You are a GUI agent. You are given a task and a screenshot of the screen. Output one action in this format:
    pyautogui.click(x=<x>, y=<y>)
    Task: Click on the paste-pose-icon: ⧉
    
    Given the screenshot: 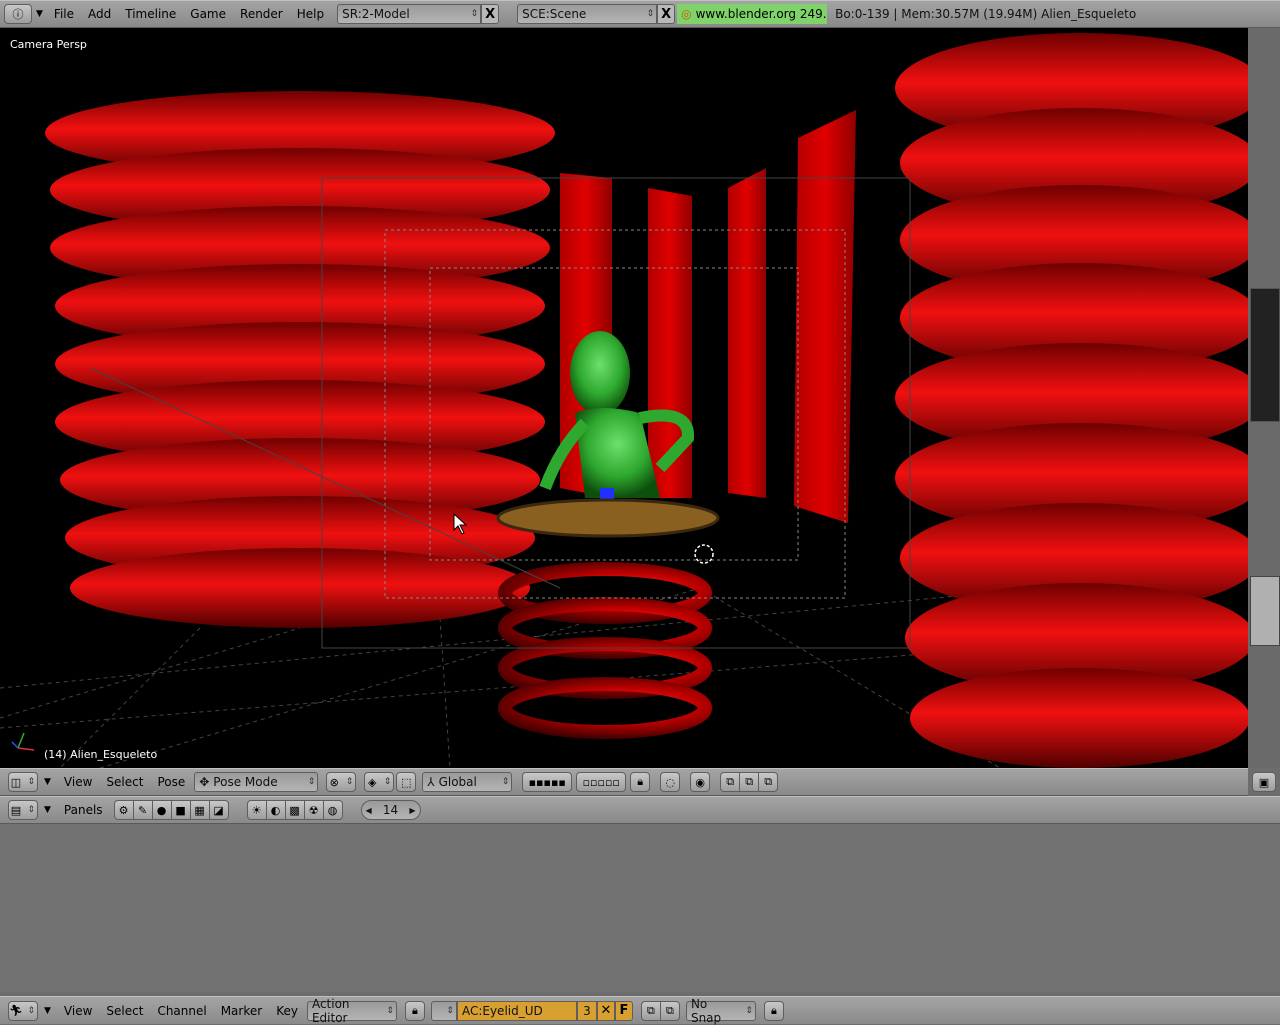 What is the action you would take?
    pyautogui.click(x=749, y=782)
    